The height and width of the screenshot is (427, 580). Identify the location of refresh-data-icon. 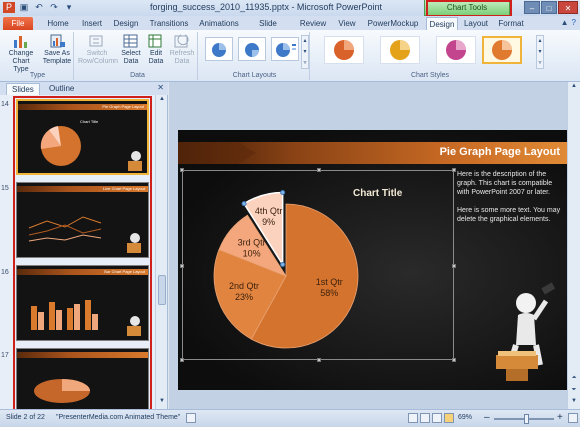
(181, 41).